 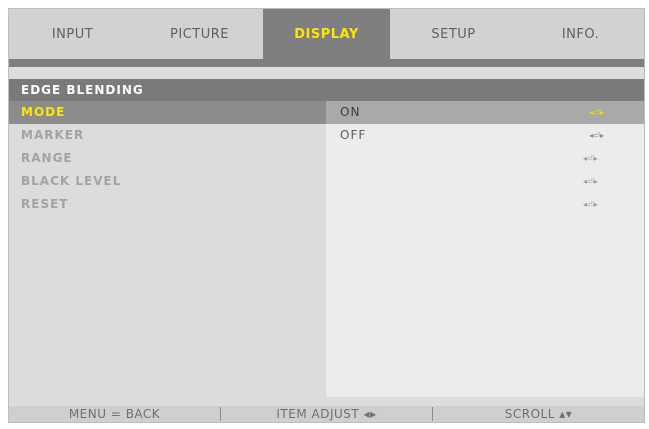 What do you see at coordinates (326, 63) in the screenshot?
I see `tab-underline` at bounding box center [326, 63].